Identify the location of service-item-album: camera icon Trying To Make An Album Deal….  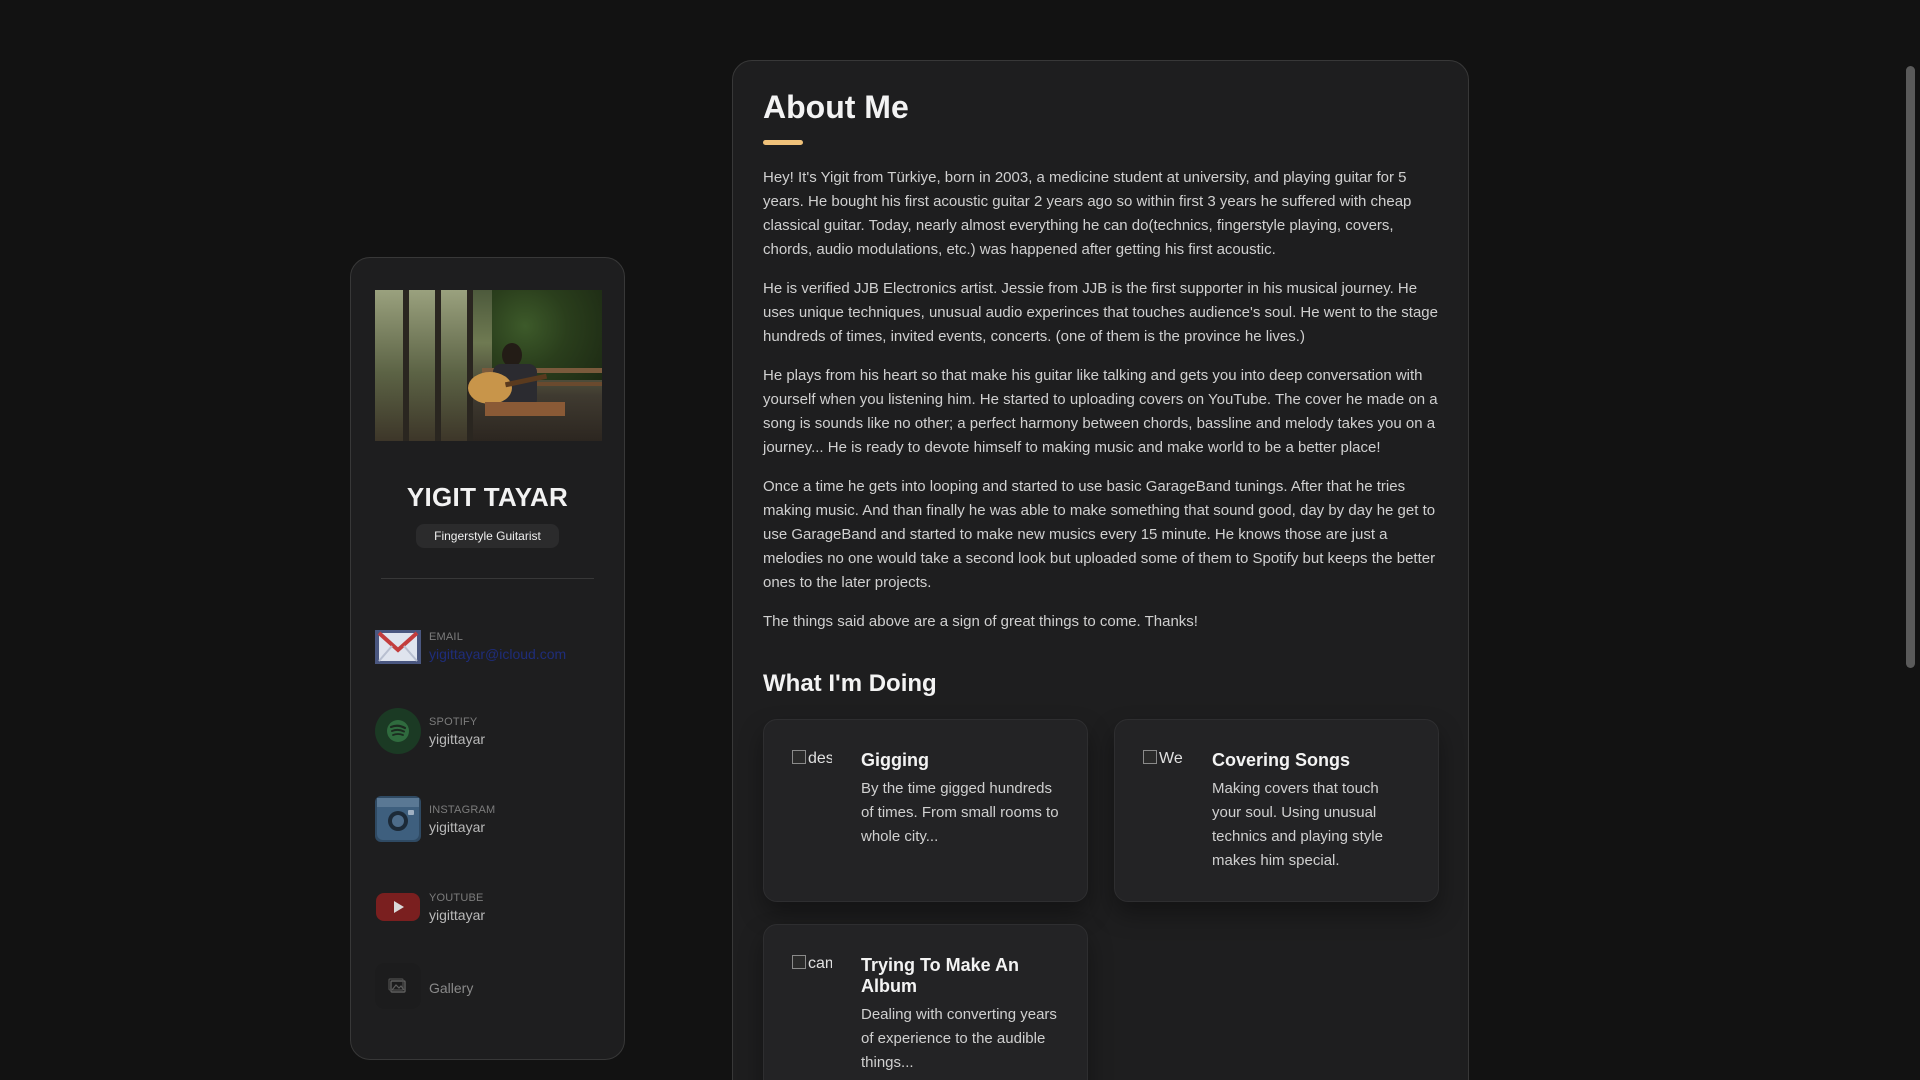
(925, 1002).